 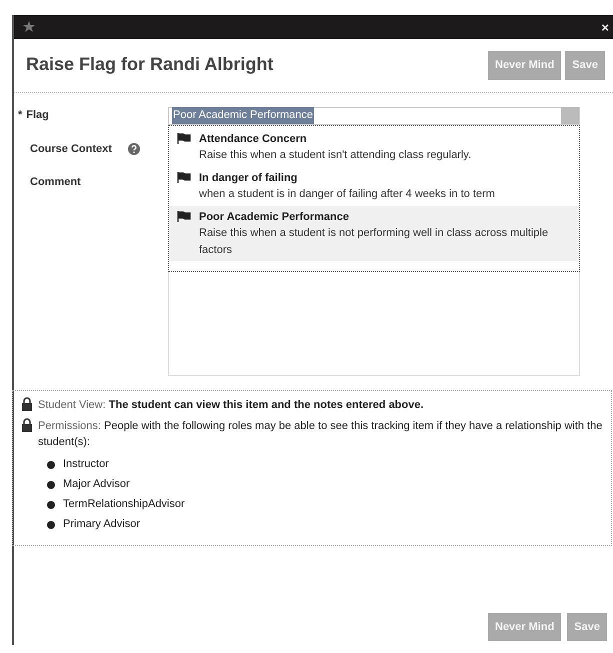 I want to click on flag-select: Poor Academic Performance, so click(x=374, y=115).